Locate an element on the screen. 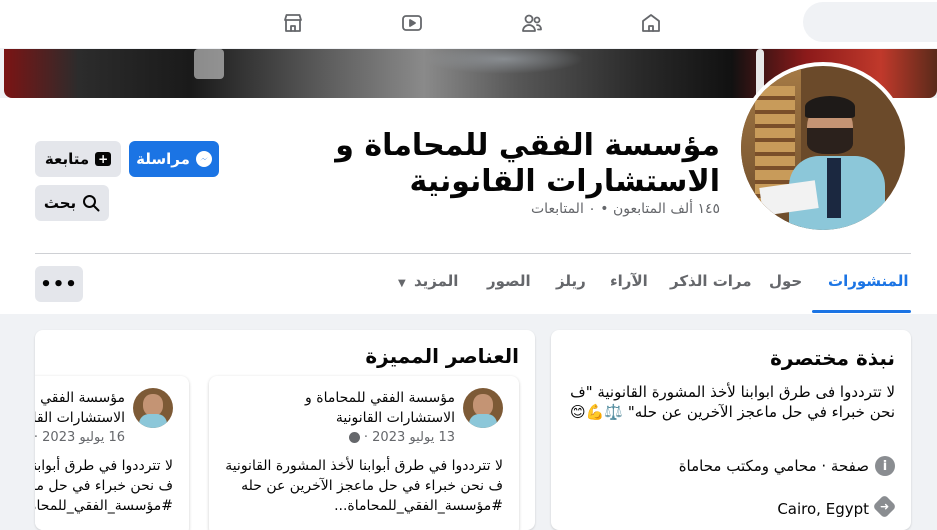 The image size is (937, 530). message-button: مراسلة is located at coordinates (174, 159).